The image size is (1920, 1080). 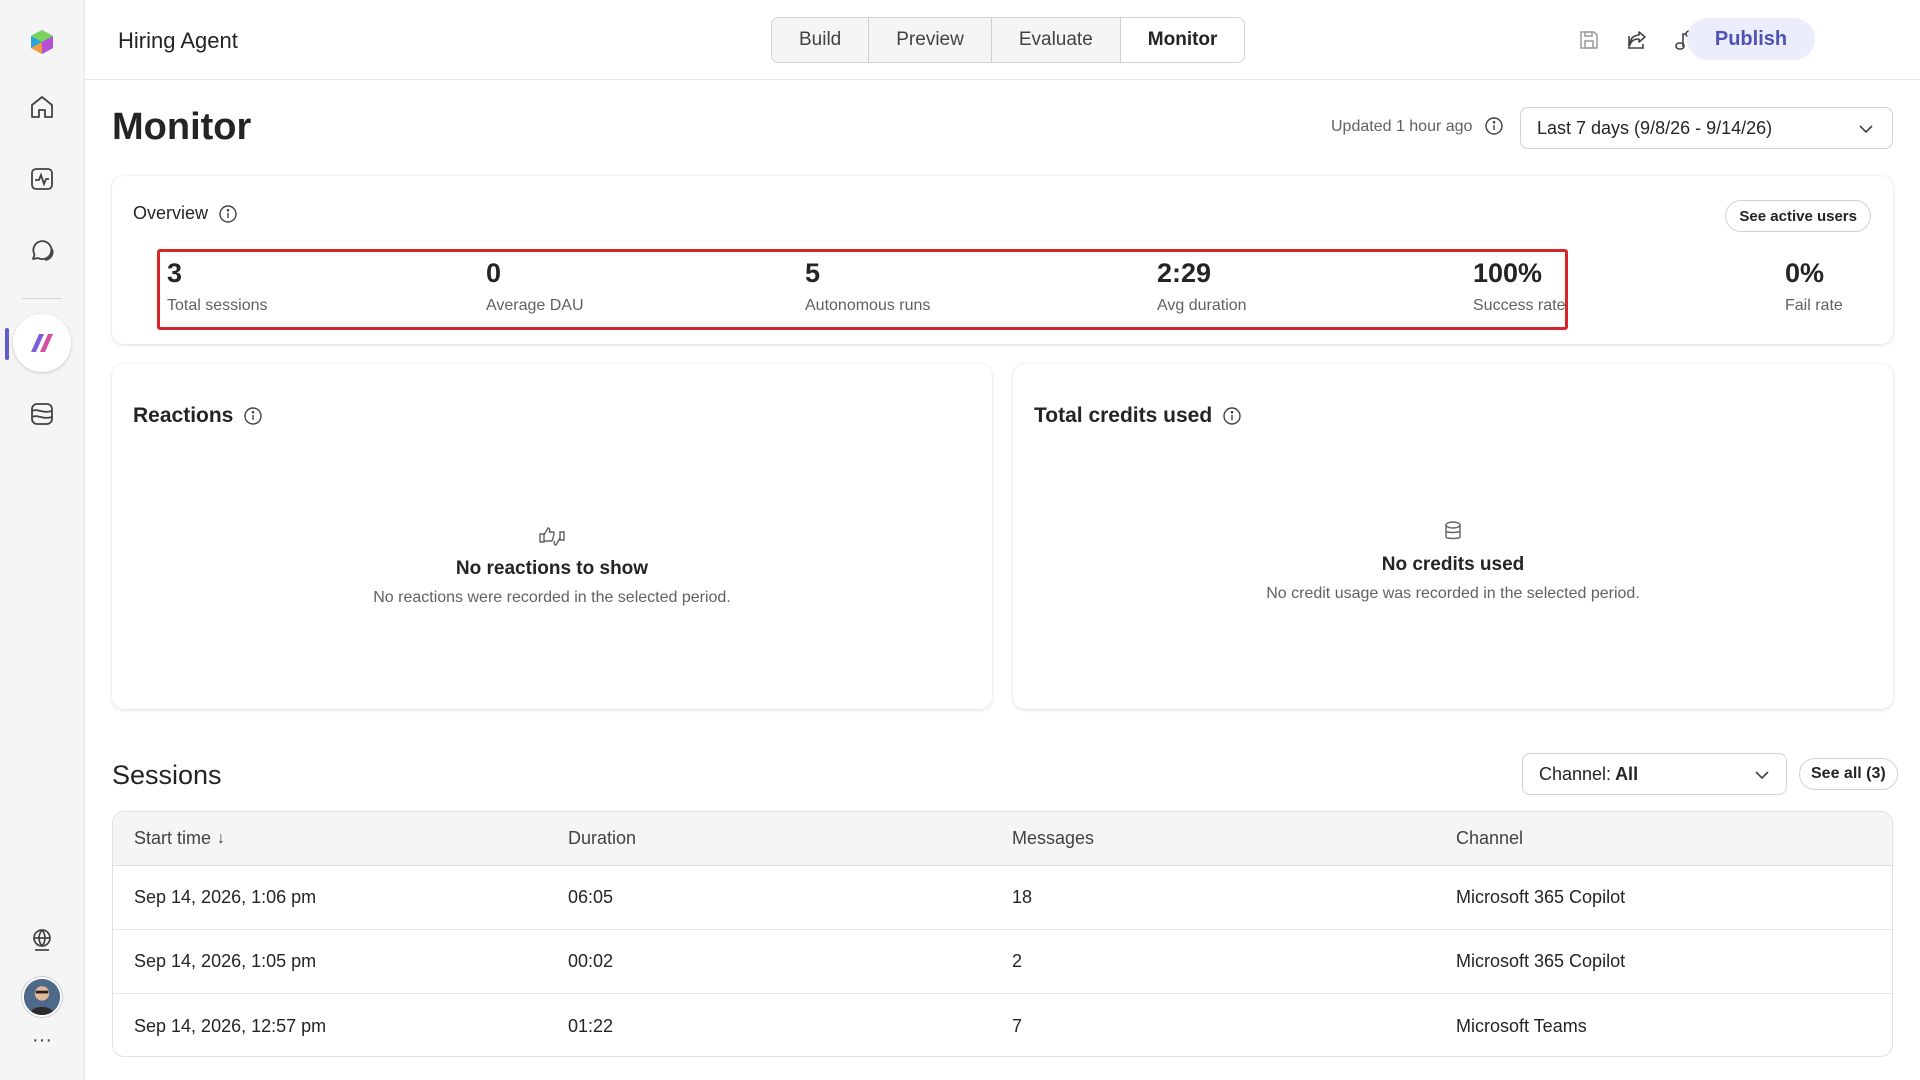 What do you see at coordinates (225, 961) in the screenshot?
I see `cell-start-time: Sep 14, 2026, 1:05 pm` at bounding box center [225, 961].